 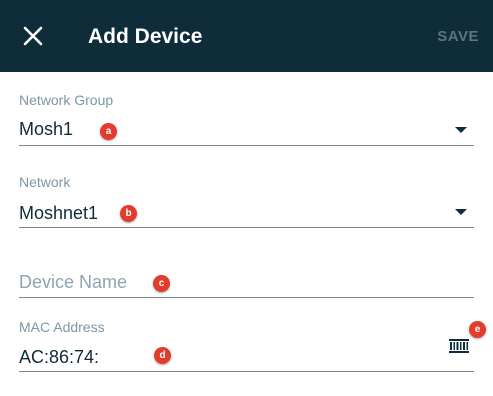 I want to click on network-label: Network, so click(x=45, y=182).